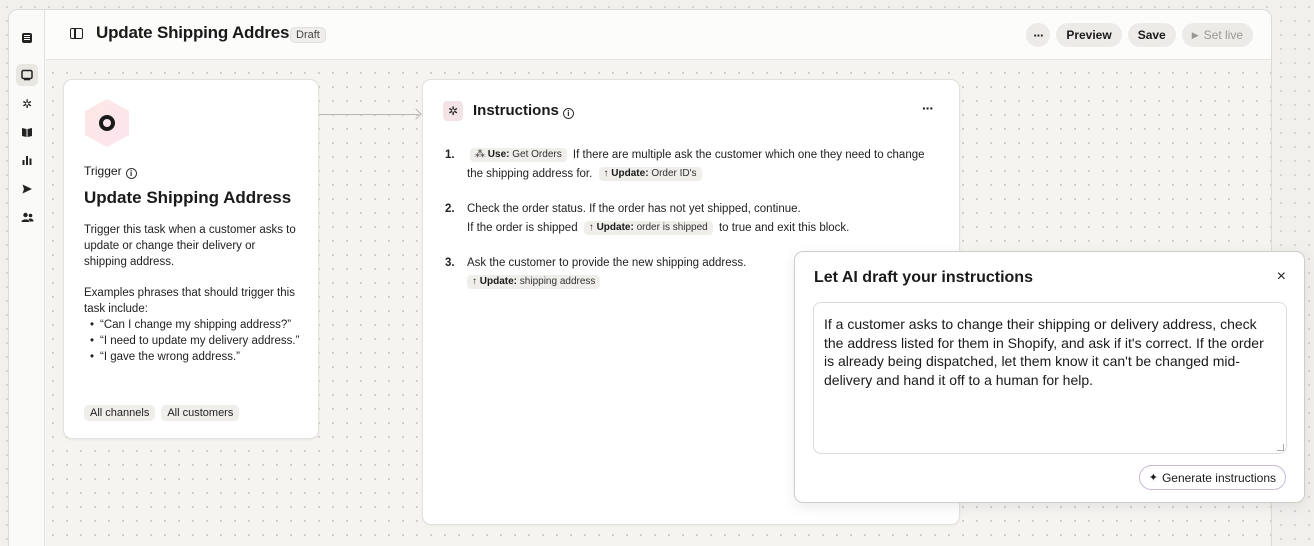 Image resolution: width=1314 pixels, height=546 pixels. What do you see at coordinates (110, 171) in the screenshot?
I see `trigger-label: Trigger i` at bounding box center [110, 171].